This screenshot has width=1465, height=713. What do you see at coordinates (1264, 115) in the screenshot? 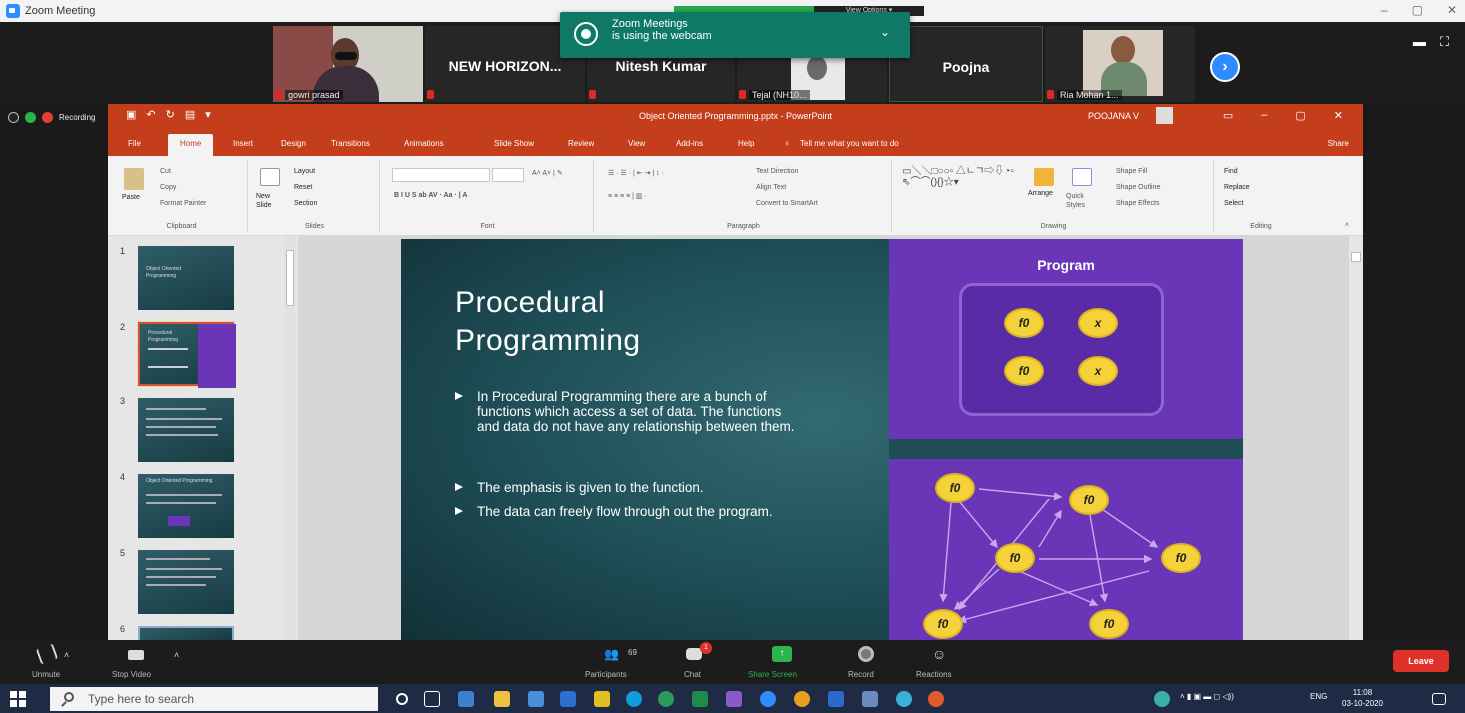
I see `ppt-minimize-button: –` at bounding box center [1264, 115].